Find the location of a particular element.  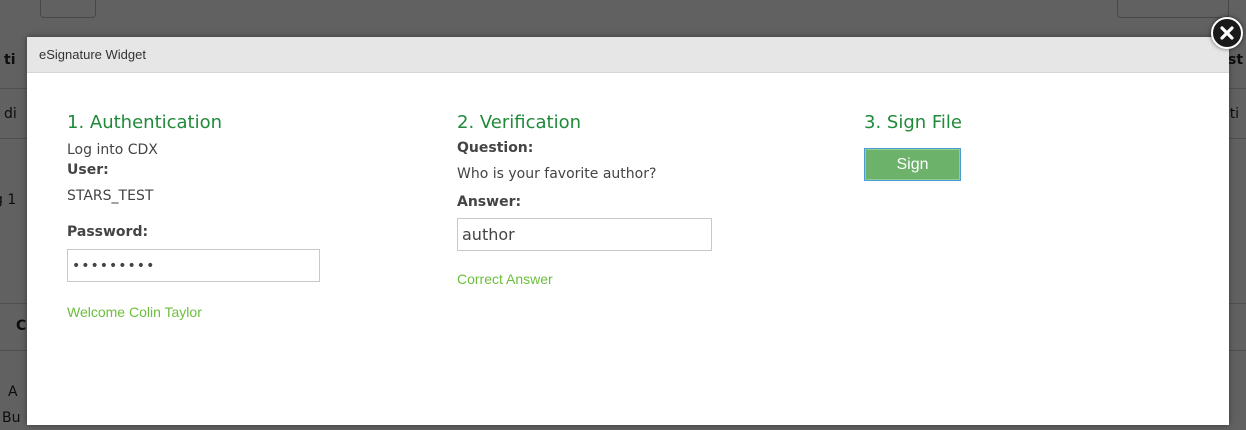

close-icon is located at coordinates (1227, 33).